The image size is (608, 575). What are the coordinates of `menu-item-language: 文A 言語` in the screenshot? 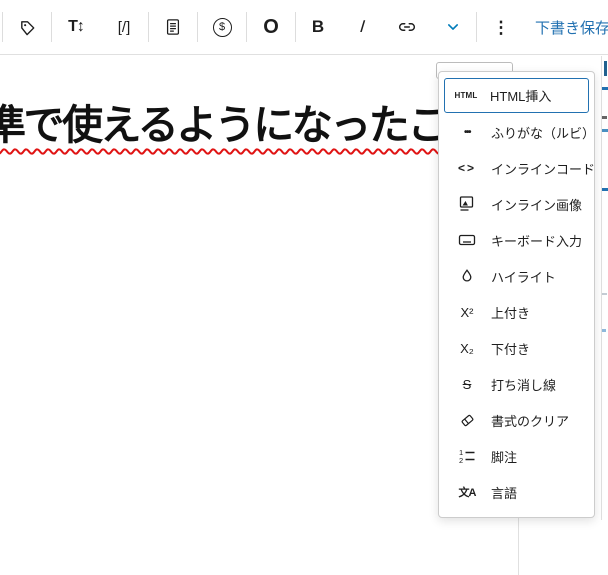 It's located at (516, 492).